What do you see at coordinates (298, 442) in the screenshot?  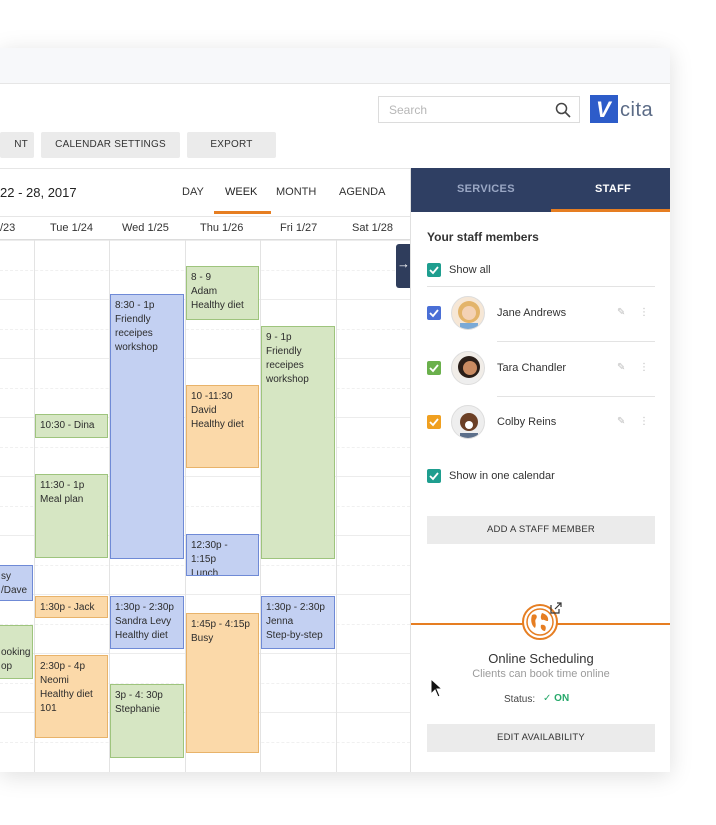 I see `calendar-event: 9 - 1p Friendly receipes workshop` at bounding box center [298, 442].